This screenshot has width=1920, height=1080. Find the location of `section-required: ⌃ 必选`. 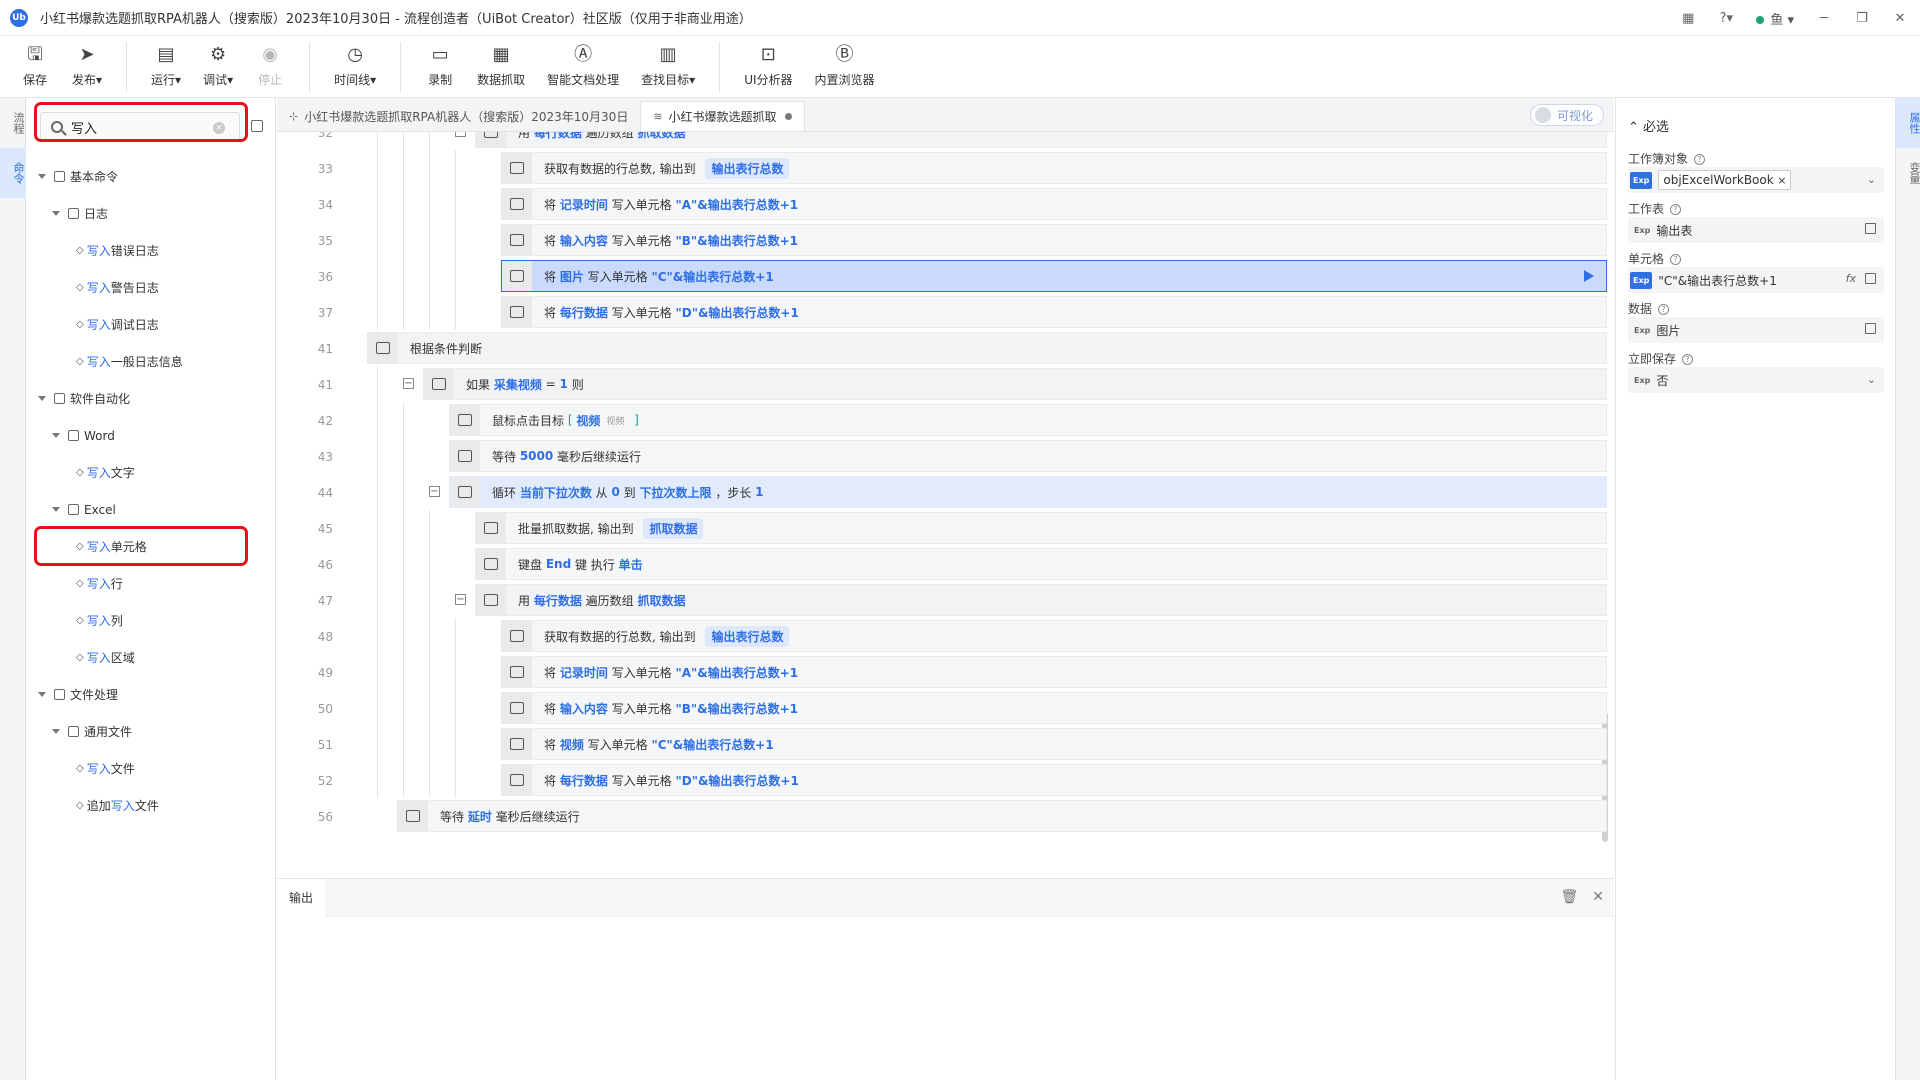

section-required: ⌃ 必选 is located at coordinates (1648, 125).